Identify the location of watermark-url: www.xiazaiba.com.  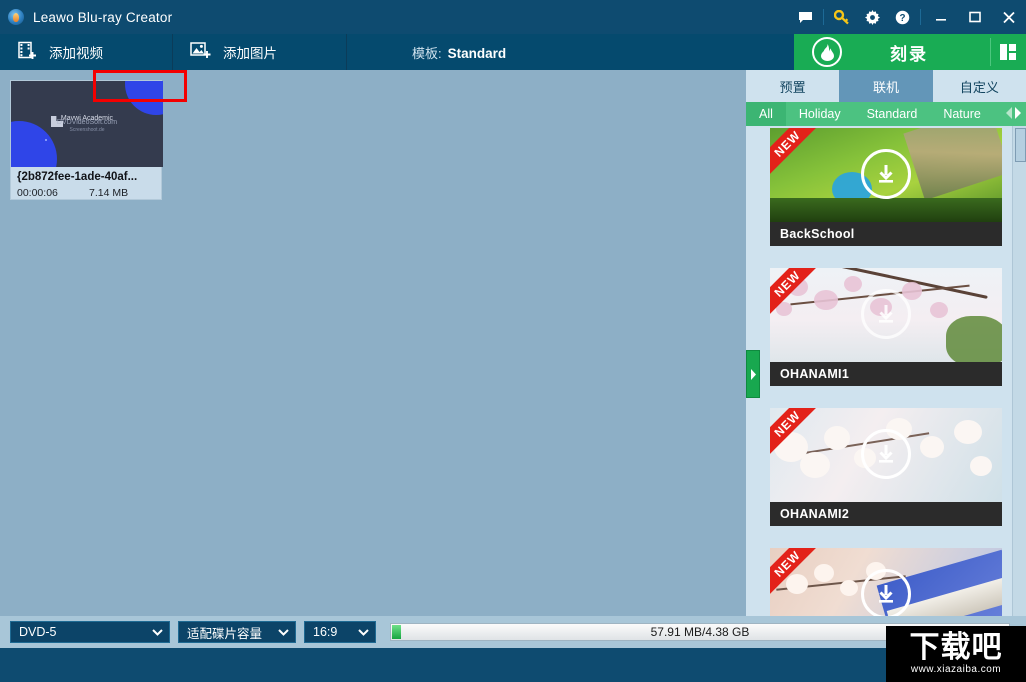
(956, 669).